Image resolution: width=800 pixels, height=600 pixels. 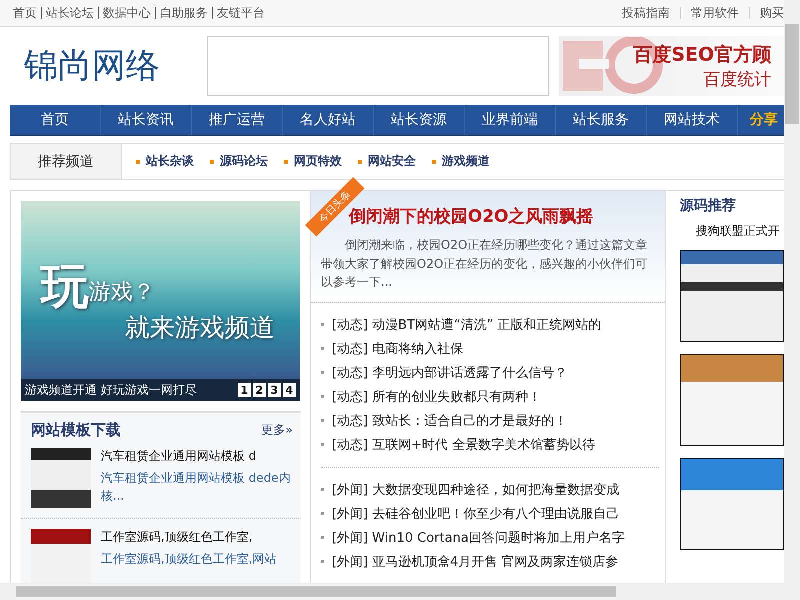 I want to click on news-link: [动态] 李明远内部讲话透露了什么信号？, so click(x=450, y=373).